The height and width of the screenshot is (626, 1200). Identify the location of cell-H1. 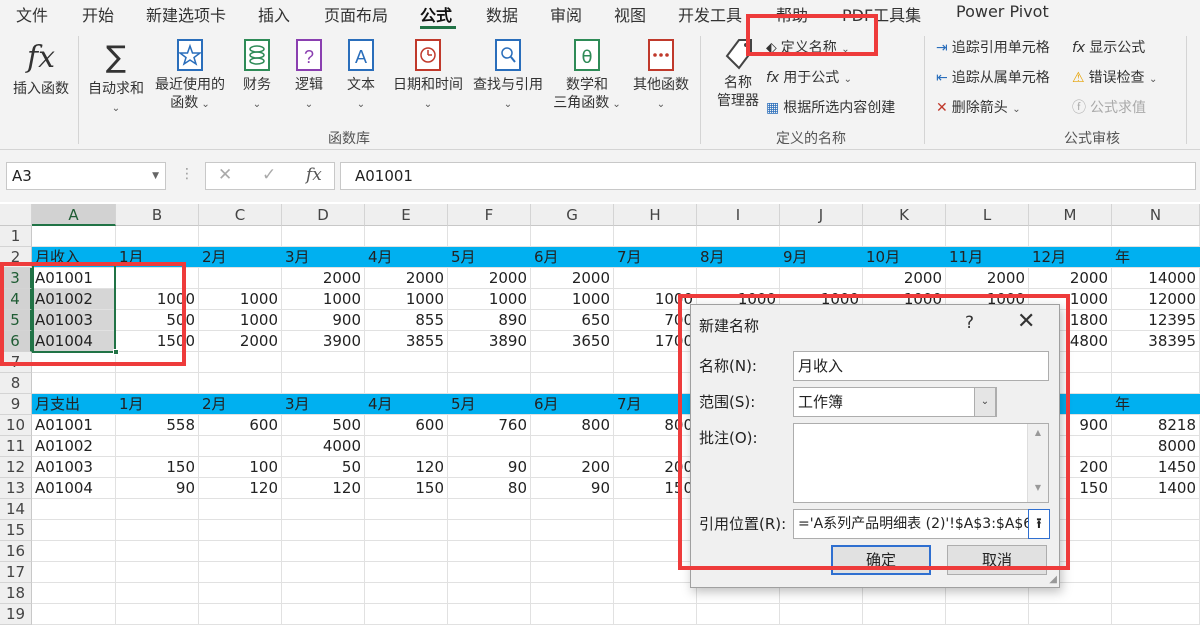
(655, 236).